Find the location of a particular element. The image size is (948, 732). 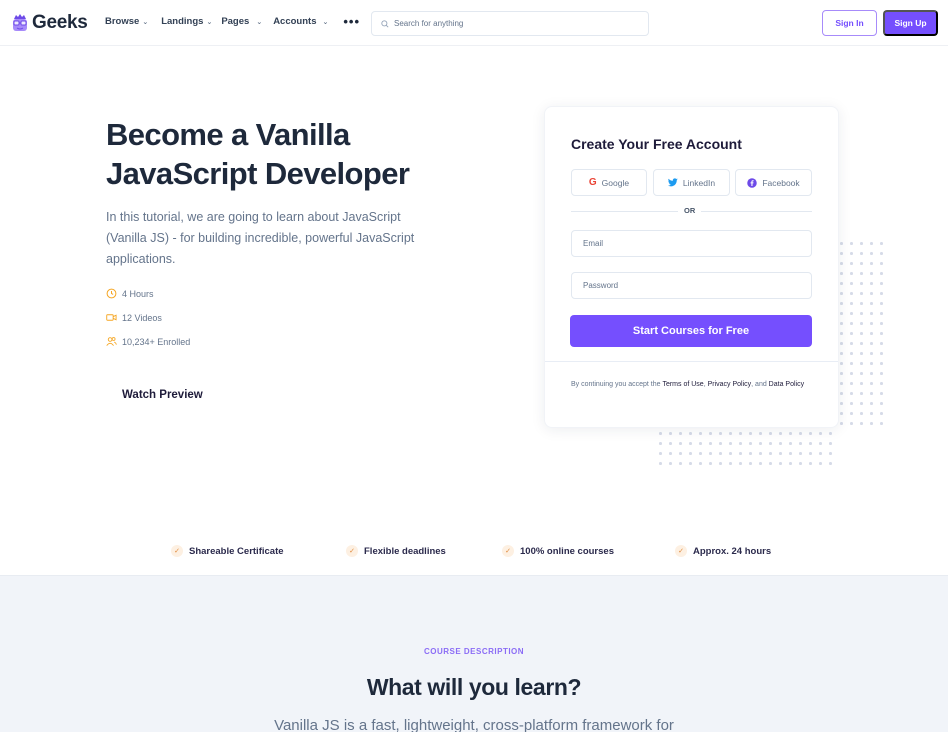

facebook-signup-button: Facebook is located at coordinates (773, 182).